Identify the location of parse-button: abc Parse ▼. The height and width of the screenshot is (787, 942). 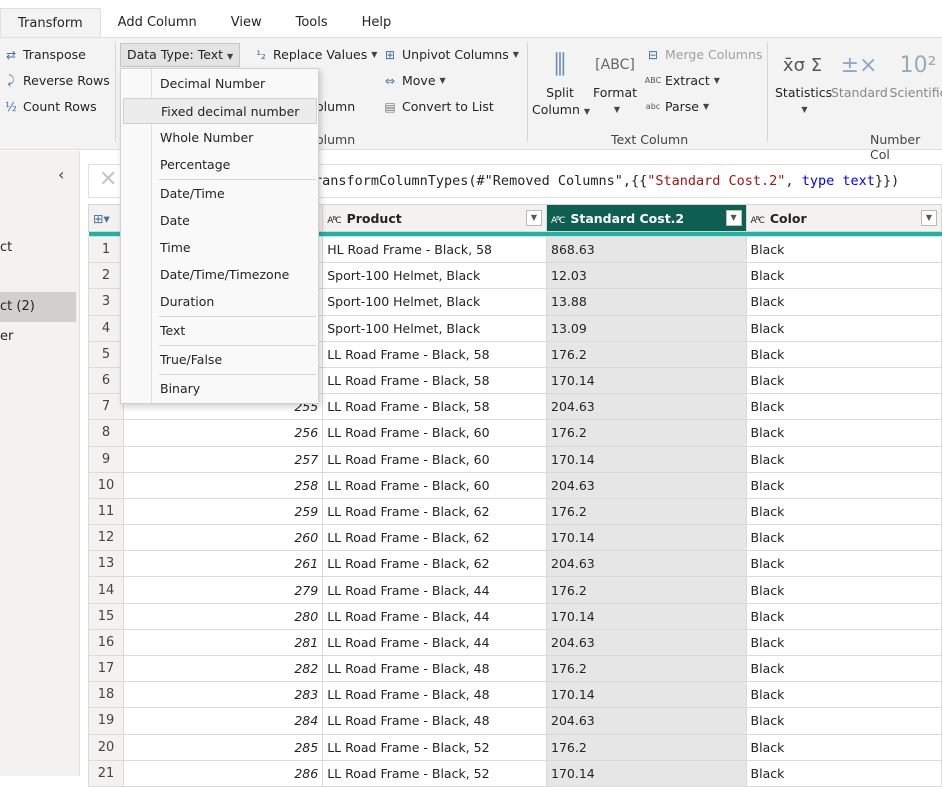
(676, 106).